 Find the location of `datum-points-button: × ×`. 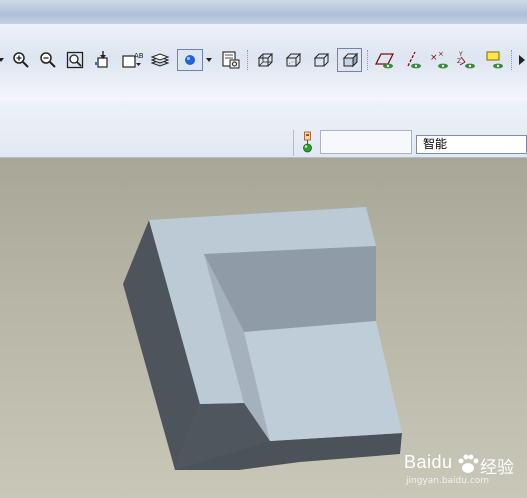

datum-points-button: × × is located at coordinates (440, 60).